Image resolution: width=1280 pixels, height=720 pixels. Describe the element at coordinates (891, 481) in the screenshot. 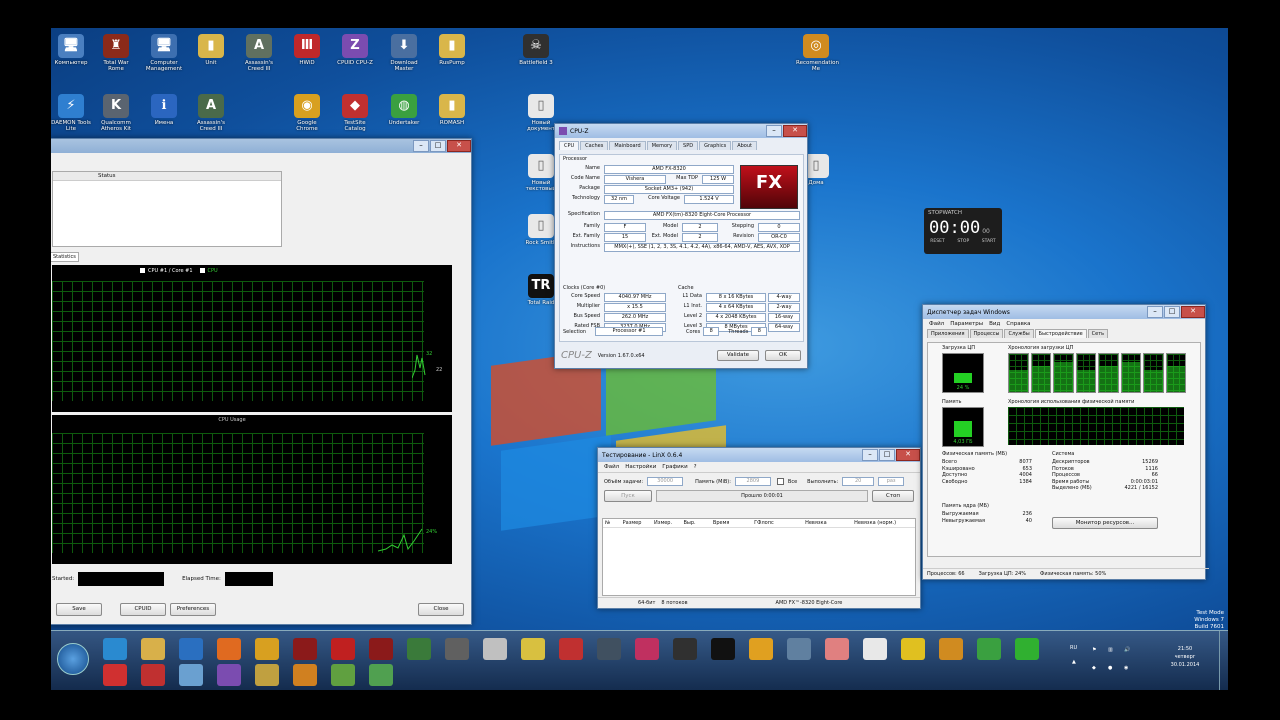

I see `run-unit-select: раз` at that location.